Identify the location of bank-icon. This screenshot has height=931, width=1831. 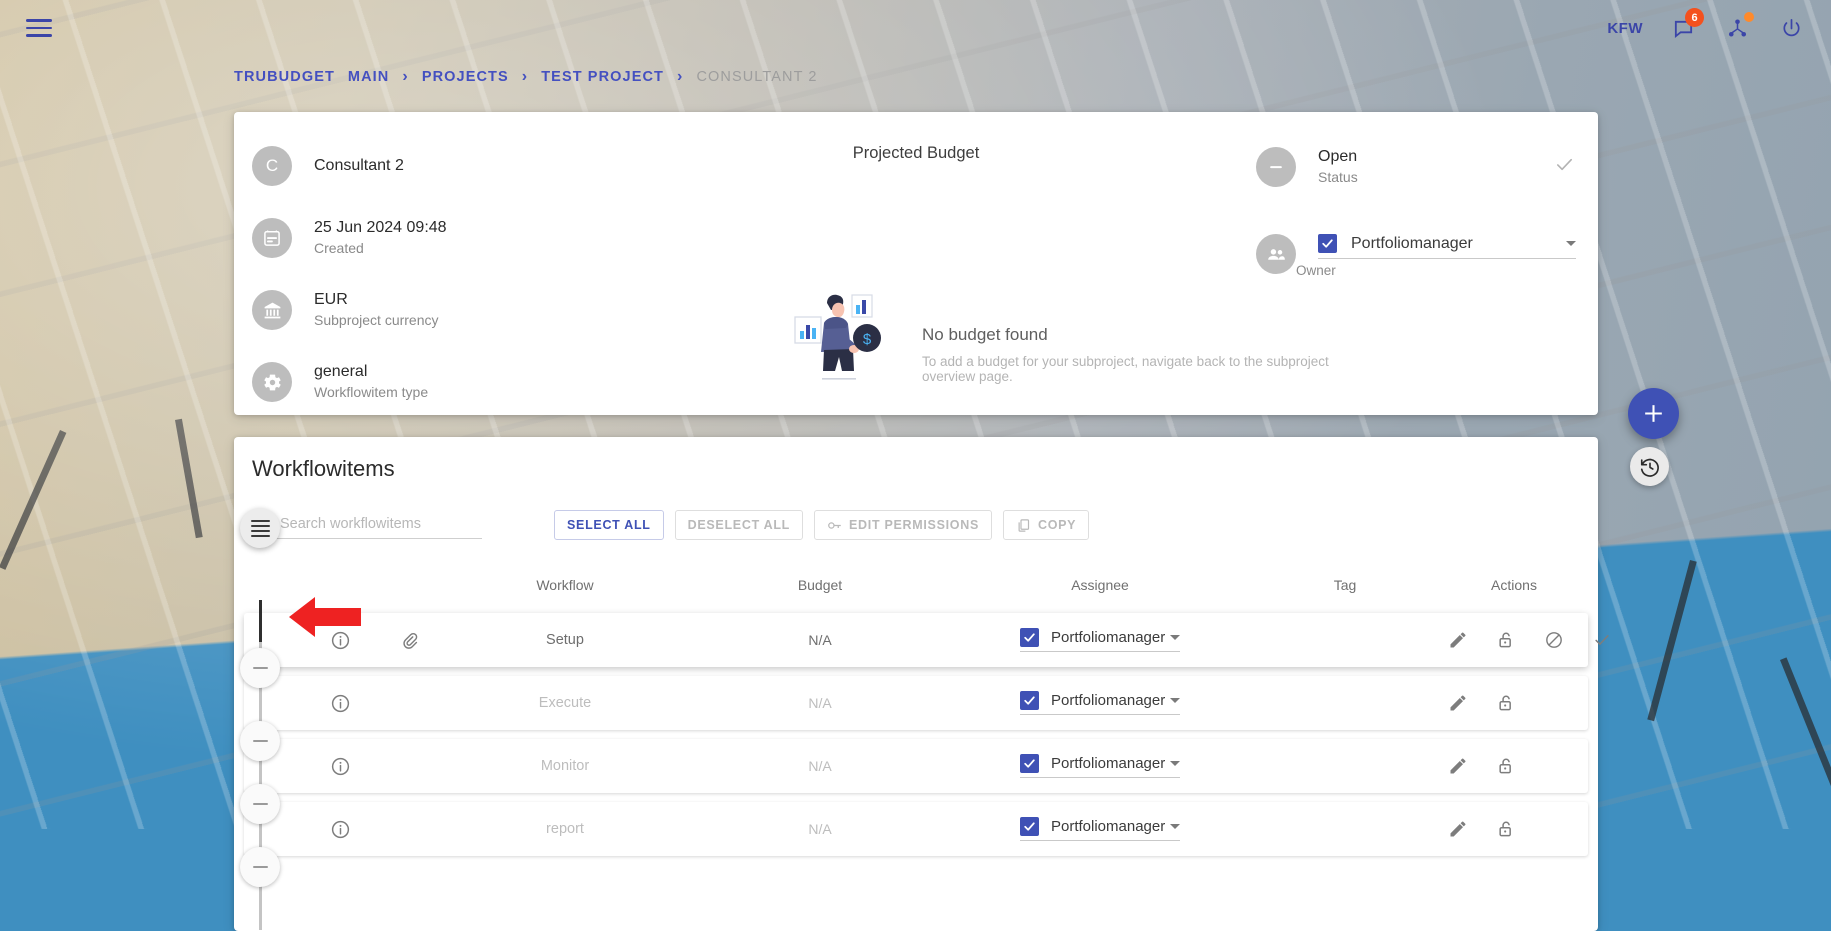
(272, 310).